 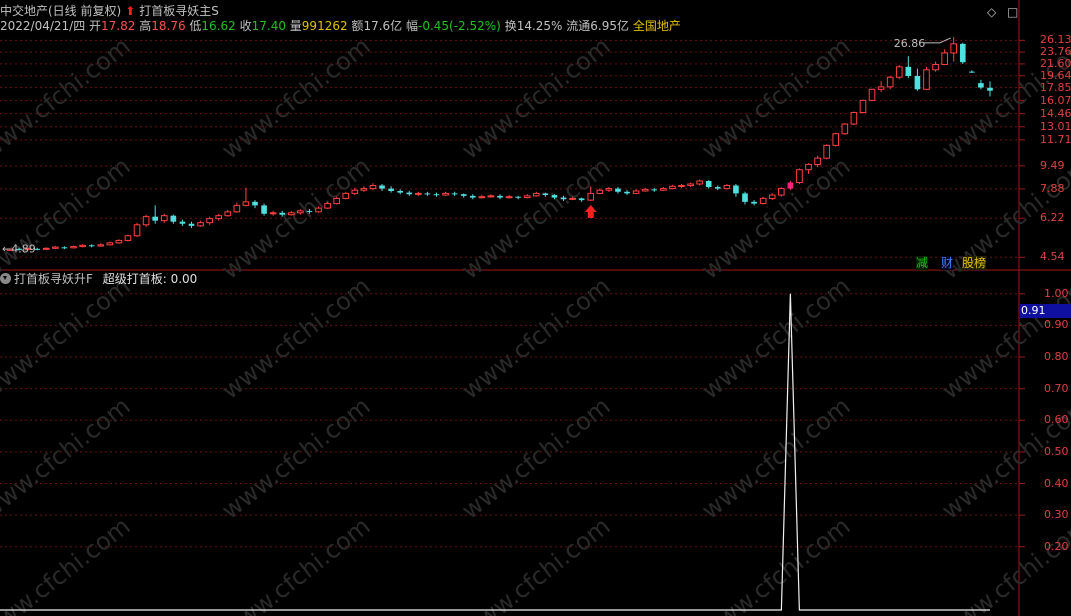 What do you see at coordinates (43, 26) in the screenshot?
I see `quote-field-0: 2022/04/21/四` at bounding box center [43, 26].